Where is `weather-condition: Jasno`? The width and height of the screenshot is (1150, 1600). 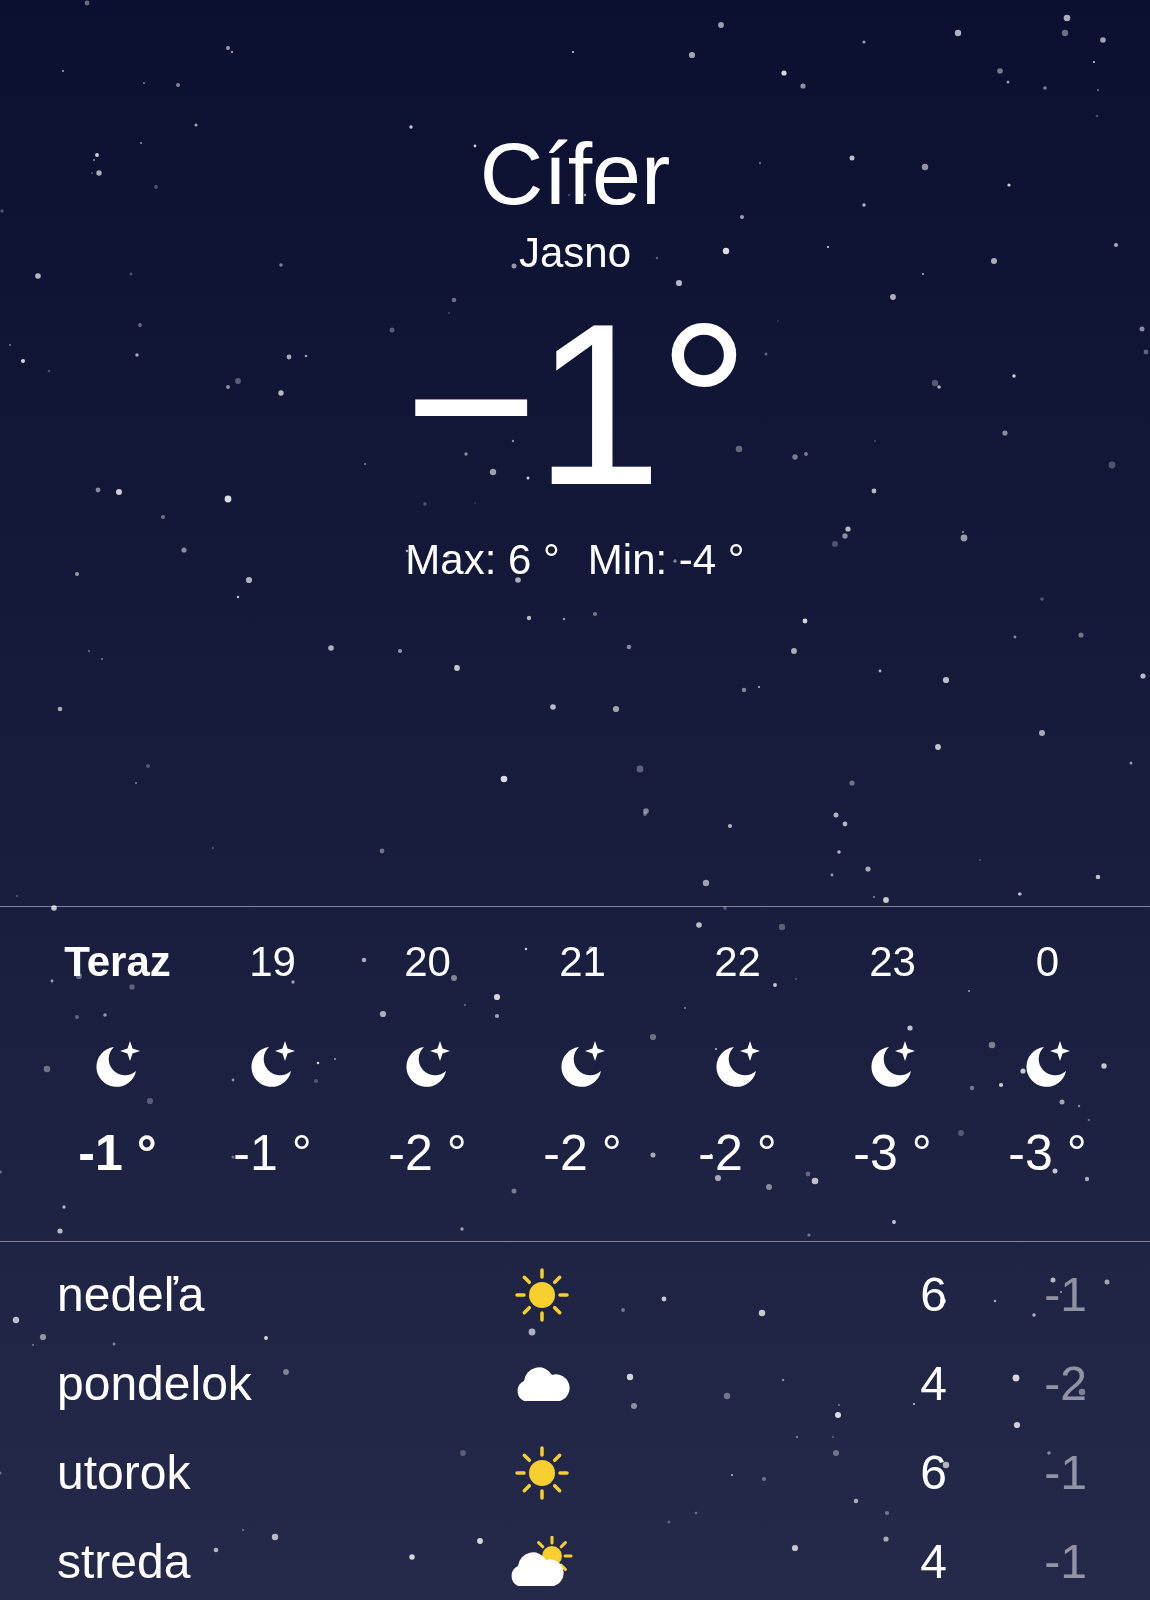
weather-condition: Jasno is located at coordinates (575, 253).